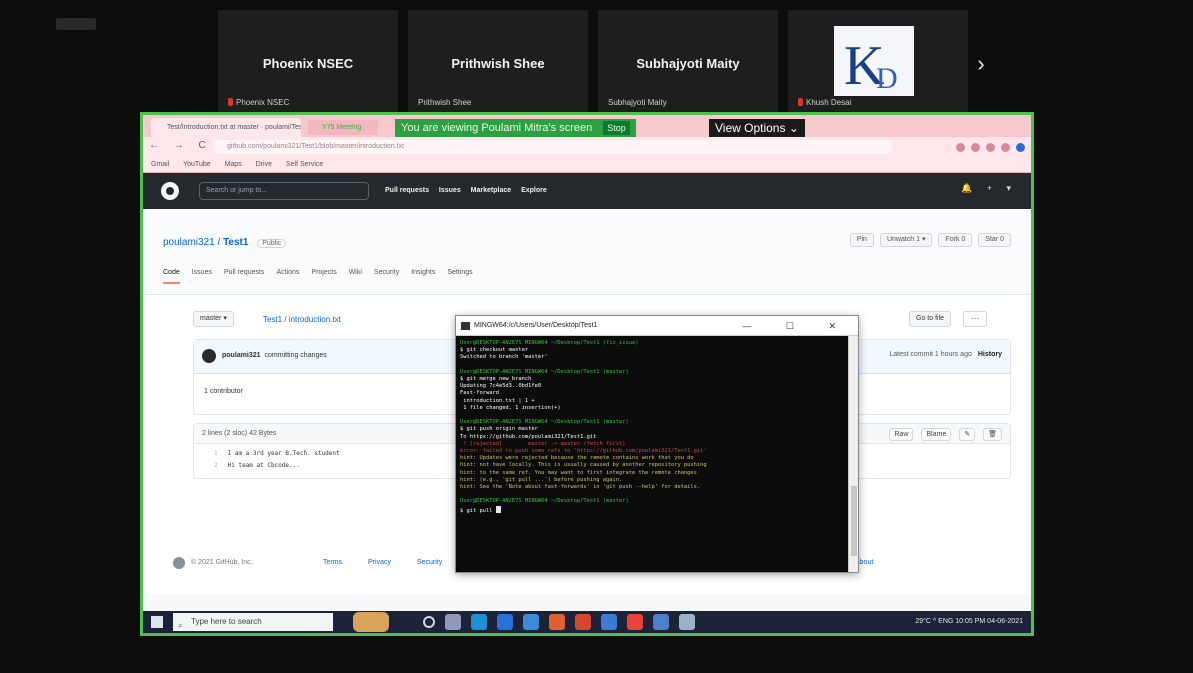  I want to click on terminal-line: $ git merge new_branch, so click(496, 379).